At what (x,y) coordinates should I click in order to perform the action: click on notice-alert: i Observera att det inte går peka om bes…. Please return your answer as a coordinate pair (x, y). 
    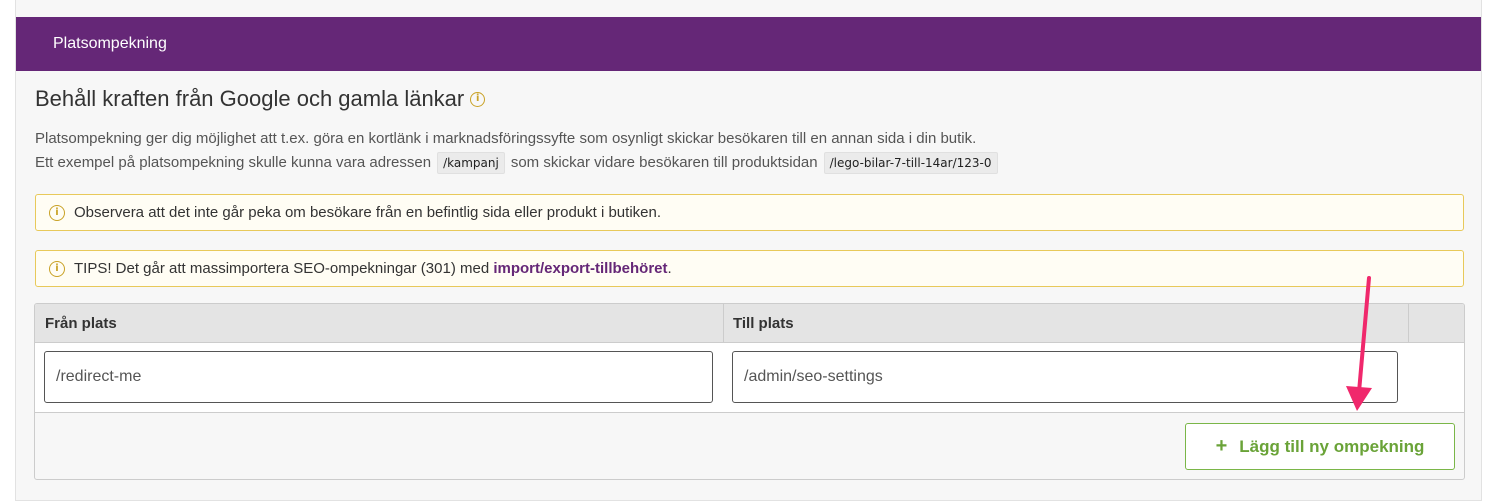
    Looking at the image, I should click on (749, 212).